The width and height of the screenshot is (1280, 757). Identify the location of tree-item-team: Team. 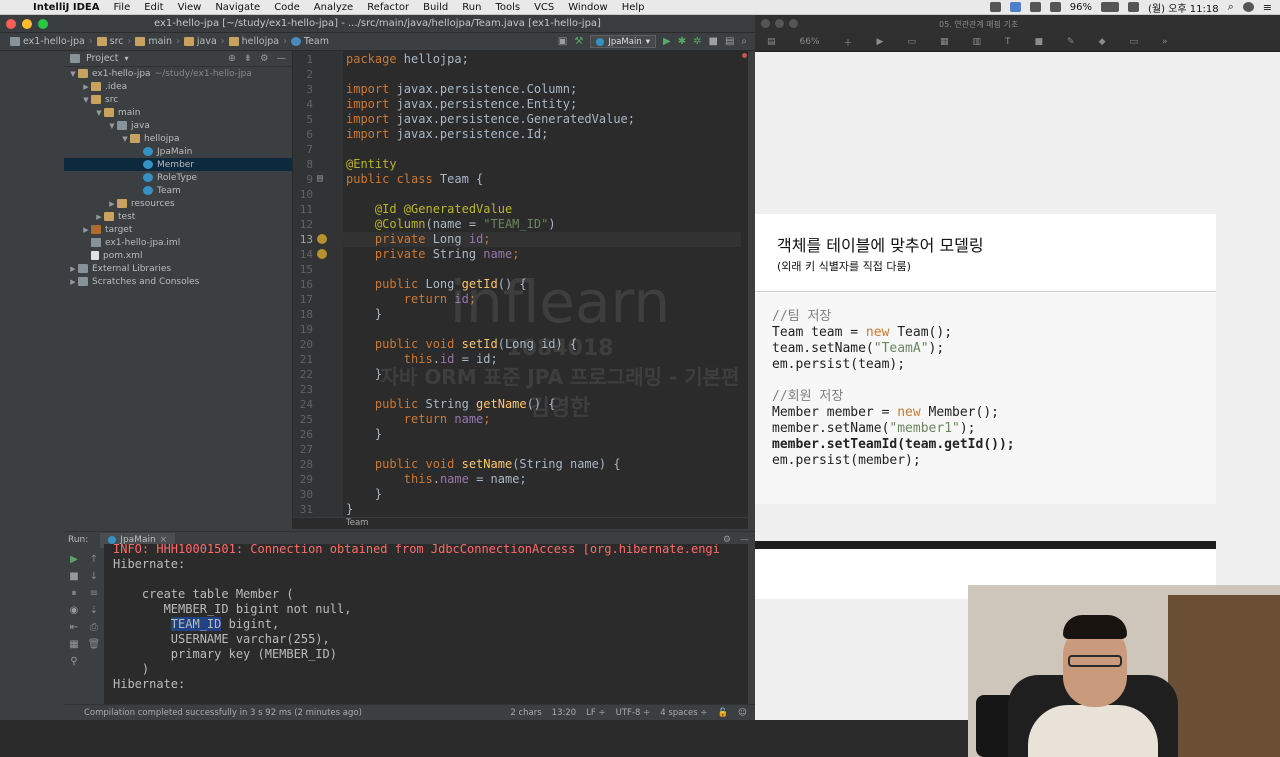
(178, 190).